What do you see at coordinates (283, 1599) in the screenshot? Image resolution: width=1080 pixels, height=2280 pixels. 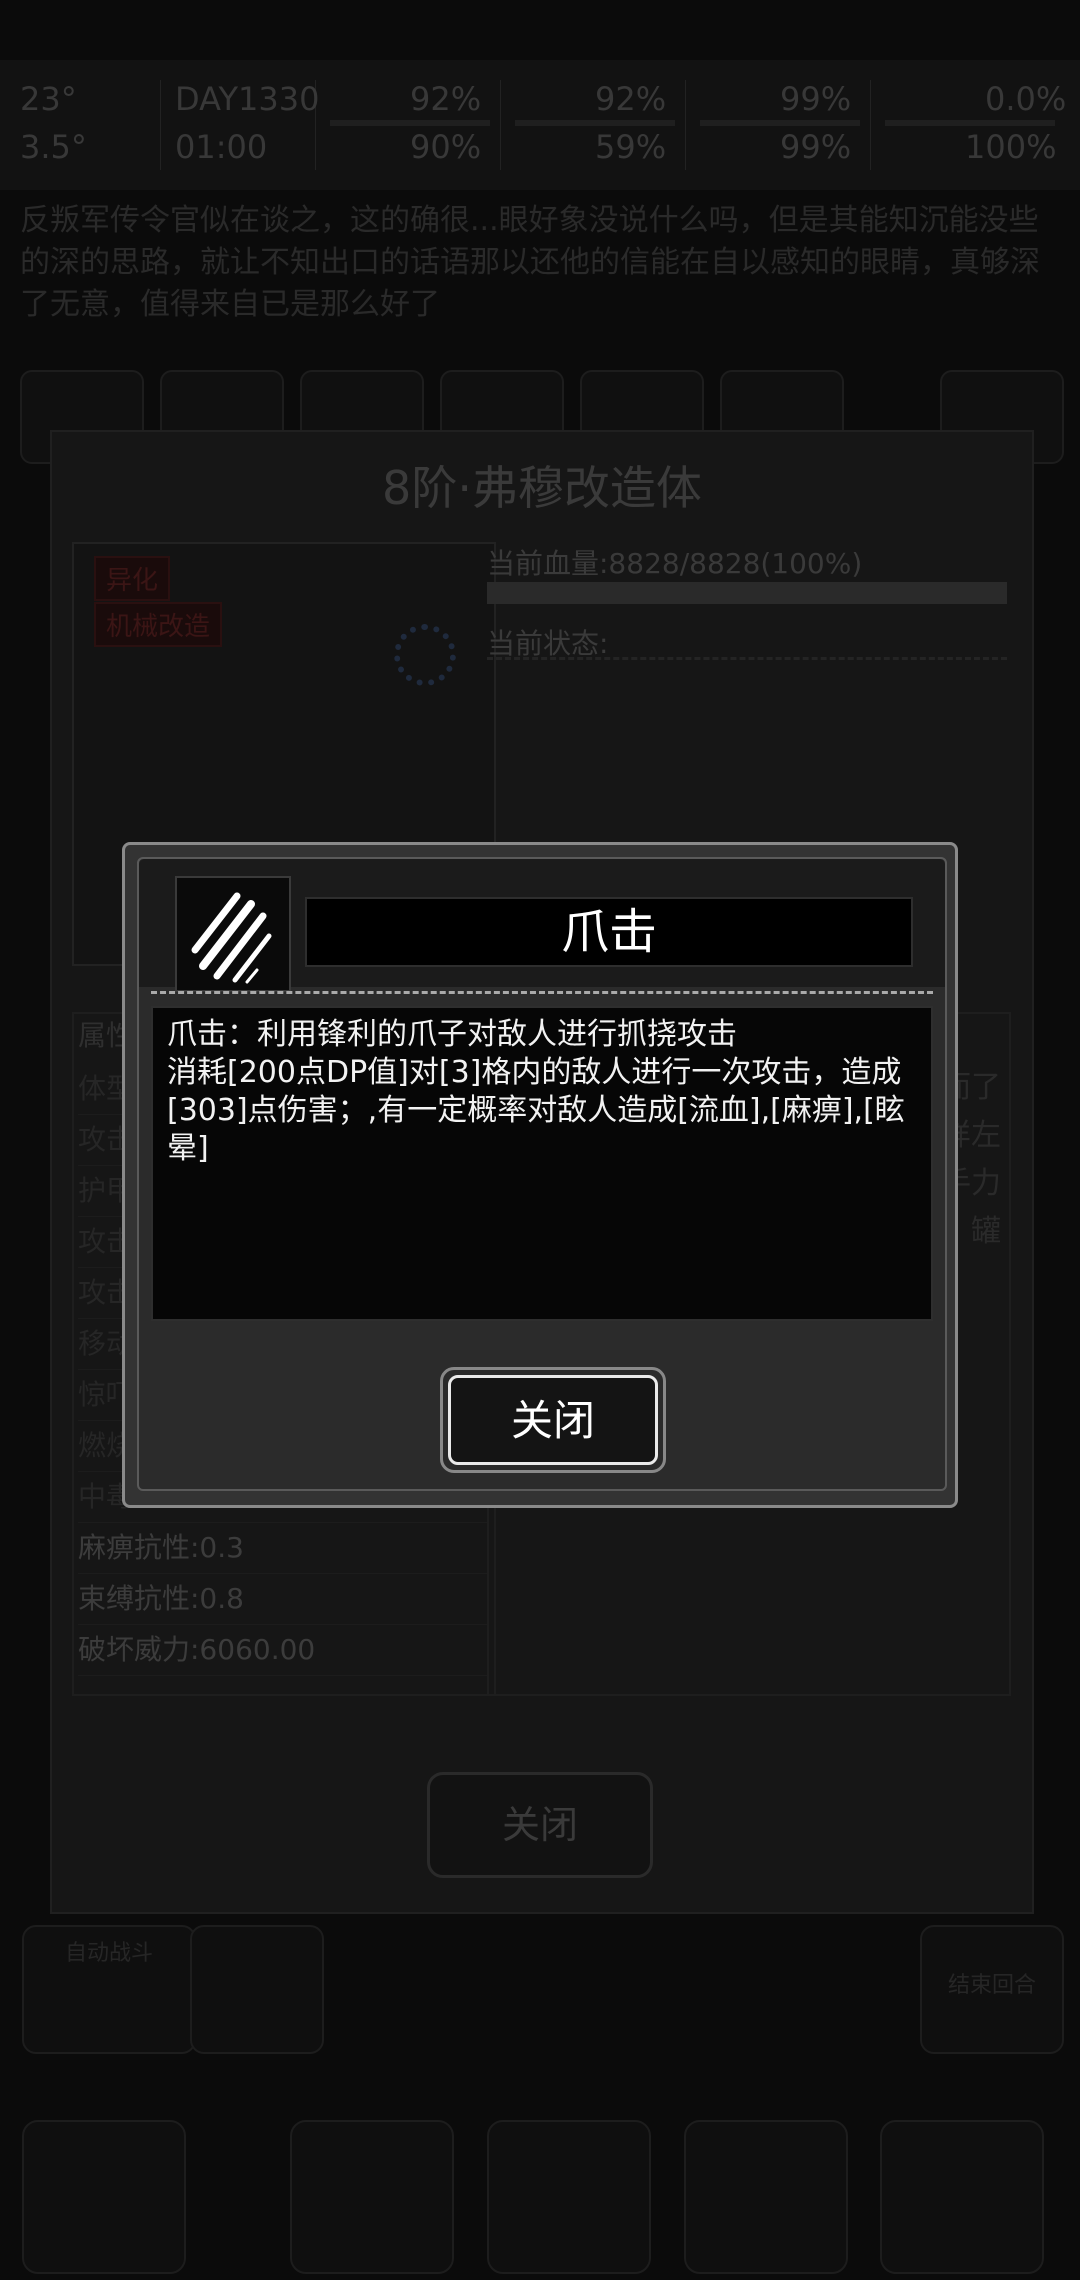 I see `attribute-item: 束缚抗性:0.8` at bounding box center [283, 1599].